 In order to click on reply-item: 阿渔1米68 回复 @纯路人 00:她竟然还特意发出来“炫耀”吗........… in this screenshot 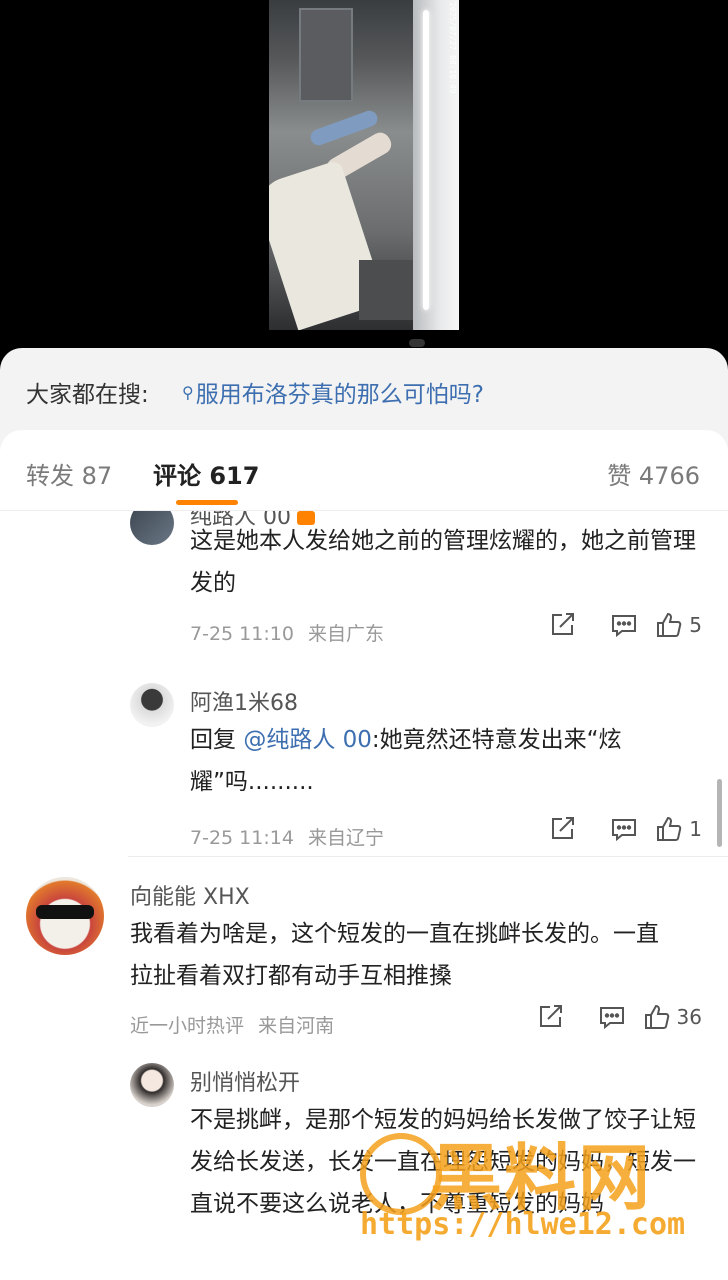, I will do `click(364, 768)`.